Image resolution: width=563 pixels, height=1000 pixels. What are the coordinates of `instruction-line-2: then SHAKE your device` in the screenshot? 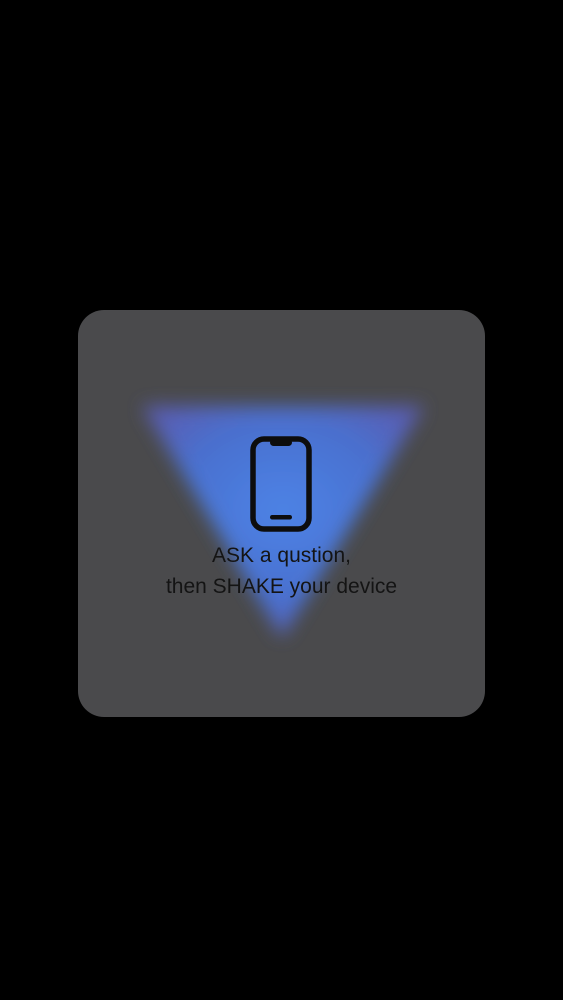 It's located at (281, 586).